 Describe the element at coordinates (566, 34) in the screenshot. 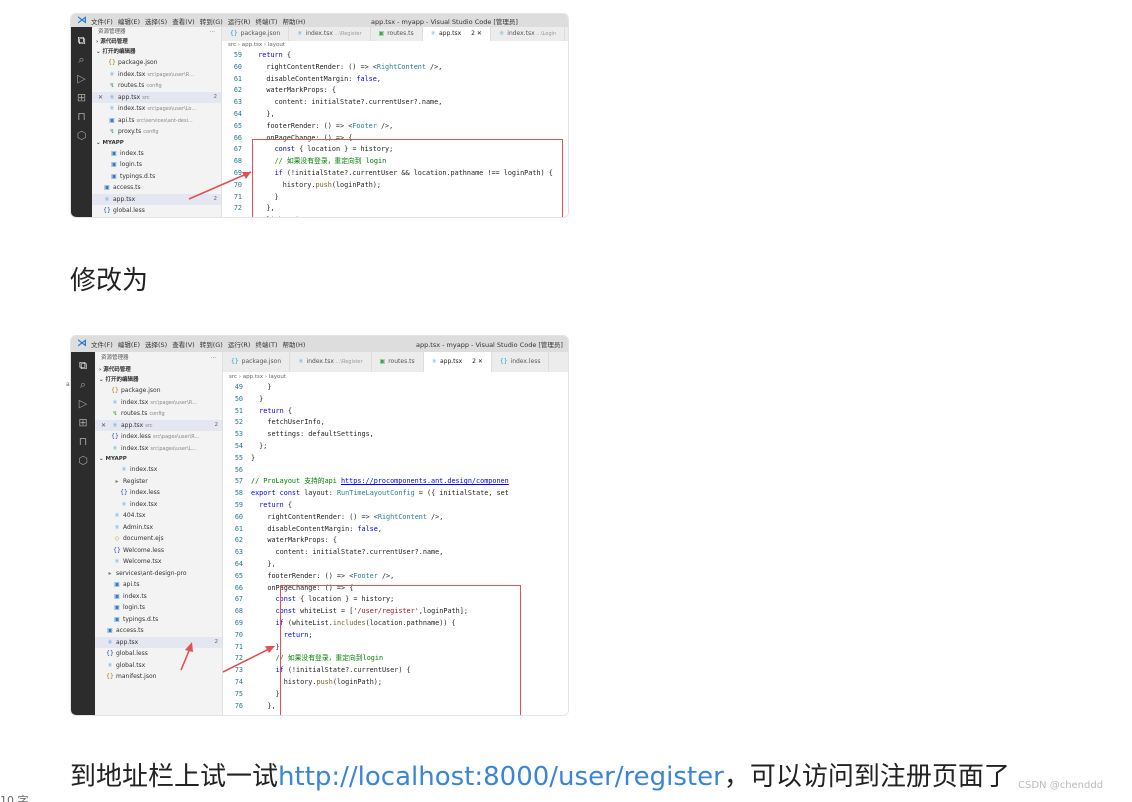

I see `editor-tab: ⚛ap` at that location.